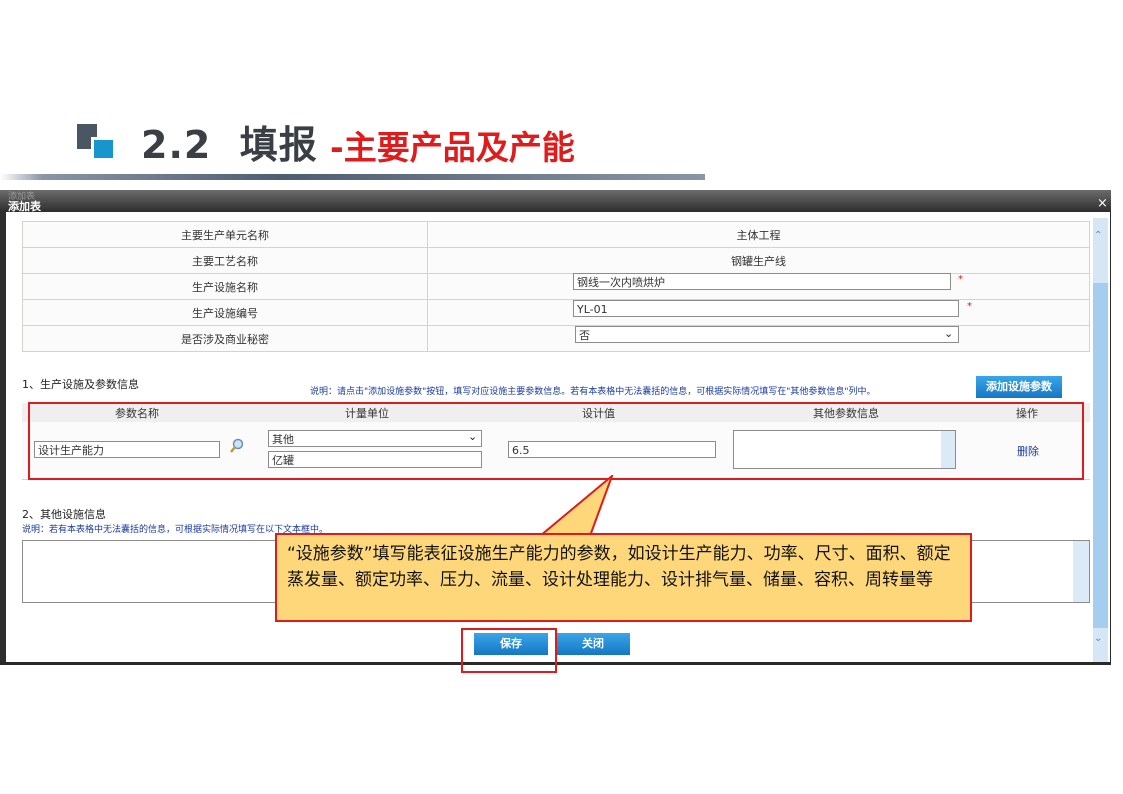 This screenshot has height=794, width=1123. I want to click on close-button: 关闭, so click(593, 644).